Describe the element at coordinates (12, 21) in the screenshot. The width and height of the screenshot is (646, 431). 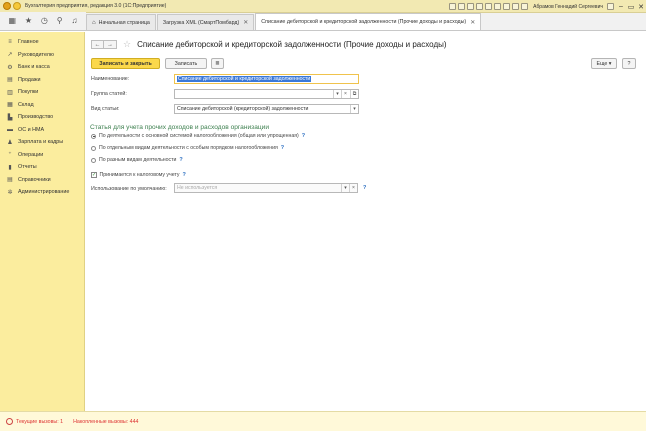
I see `sections-grid-icon: ▦` at that location.